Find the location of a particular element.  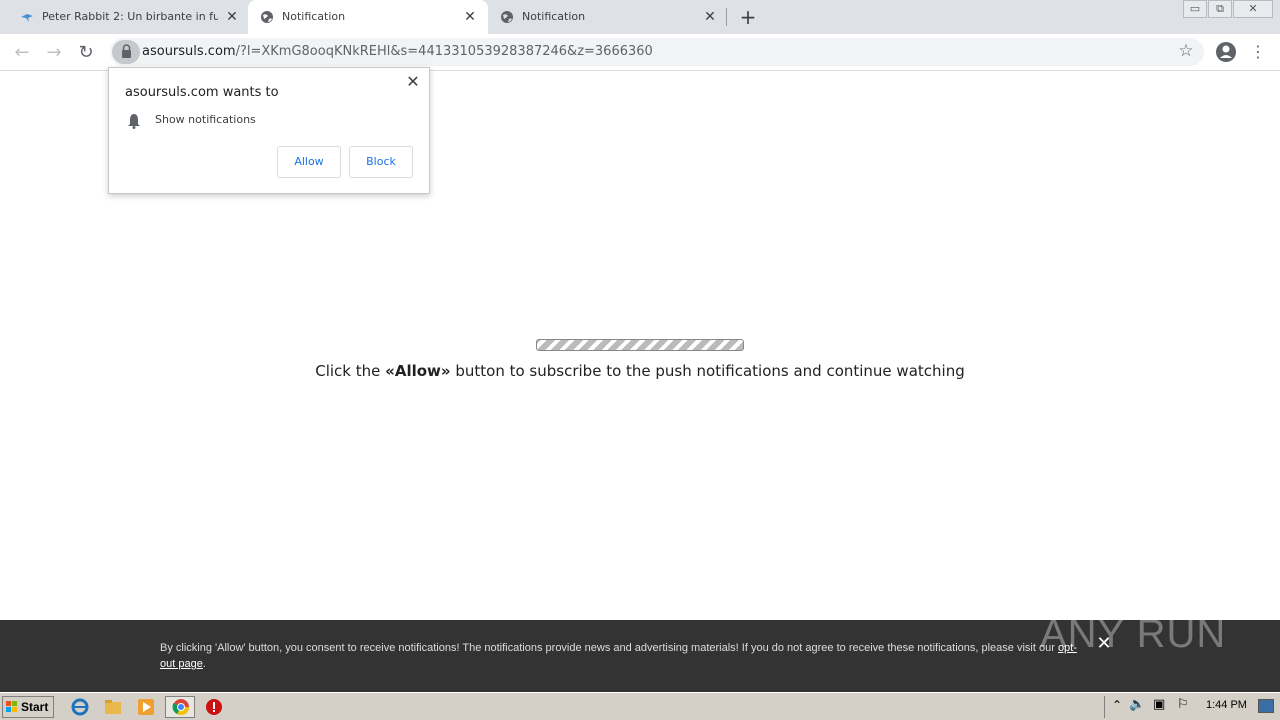

start-button: Start is located at coordinates (28, 707).